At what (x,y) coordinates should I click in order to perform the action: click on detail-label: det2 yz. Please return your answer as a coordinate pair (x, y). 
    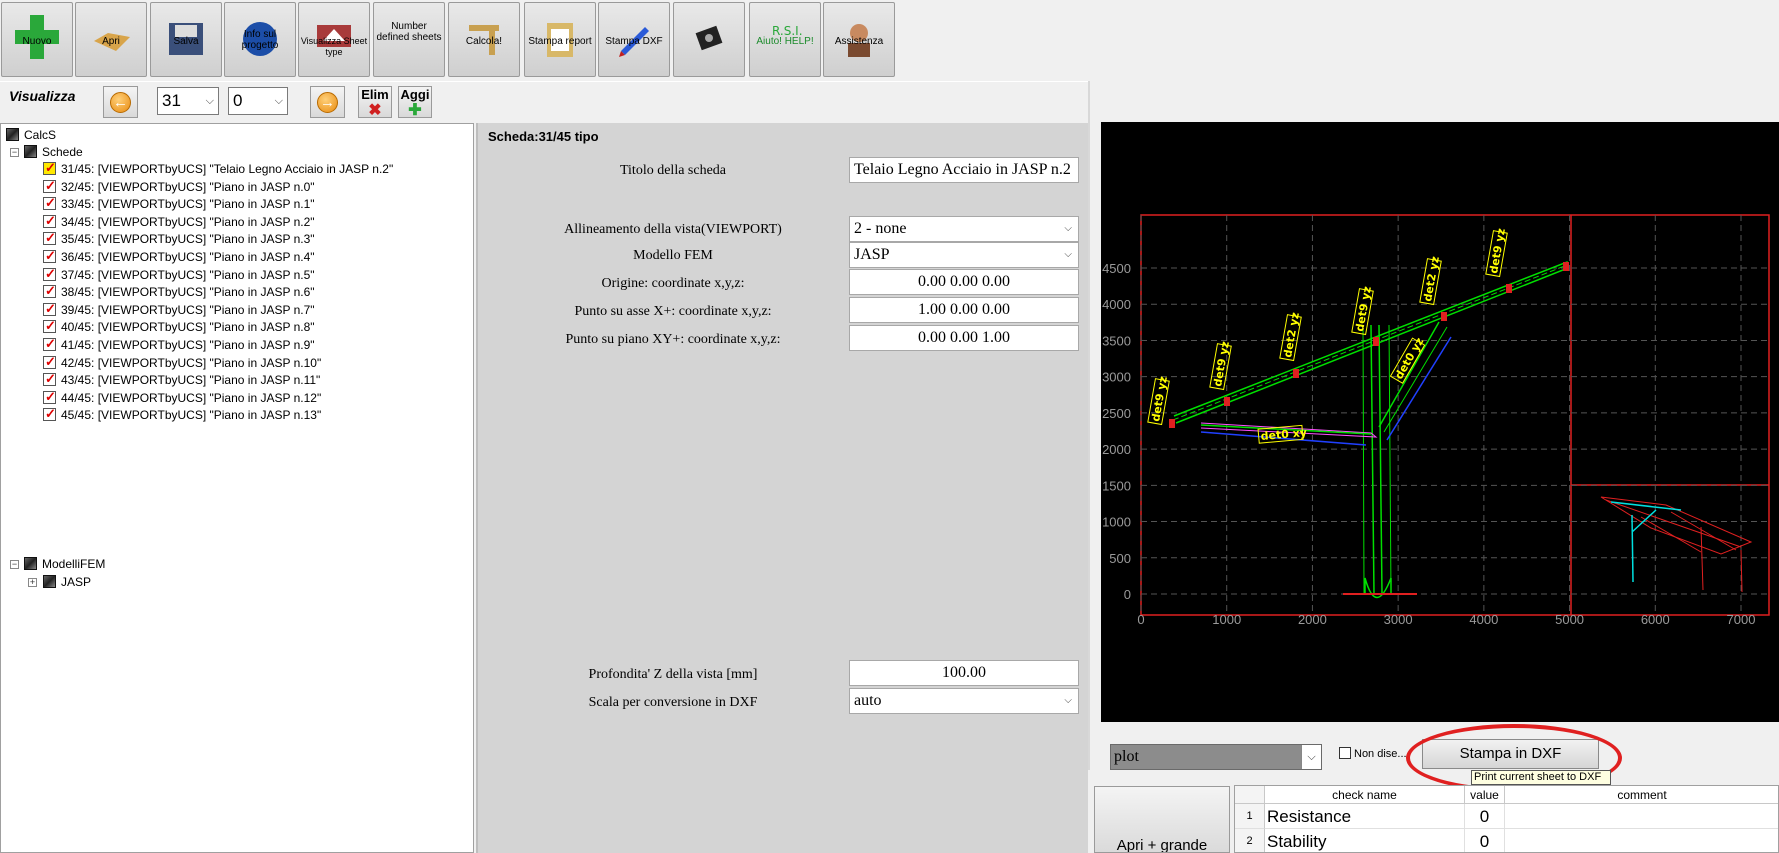
    Looking at the image, I should click on (1430, 280).